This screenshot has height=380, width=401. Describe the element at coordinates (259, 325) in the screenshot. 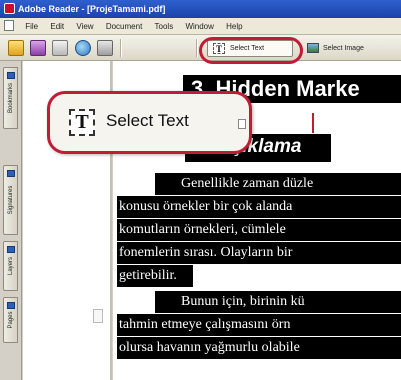

I see `text-line: tahmin etmeye çalışmasını örn` at that location.